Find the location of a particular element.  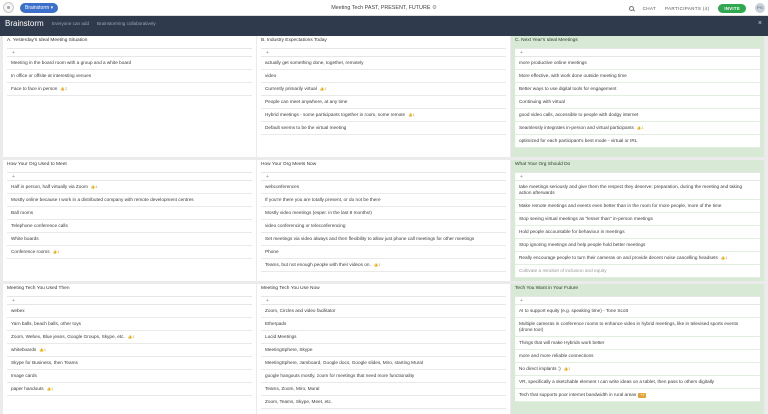

list-item: Skype for Business, then Teams is located at coordinates (129, 363).